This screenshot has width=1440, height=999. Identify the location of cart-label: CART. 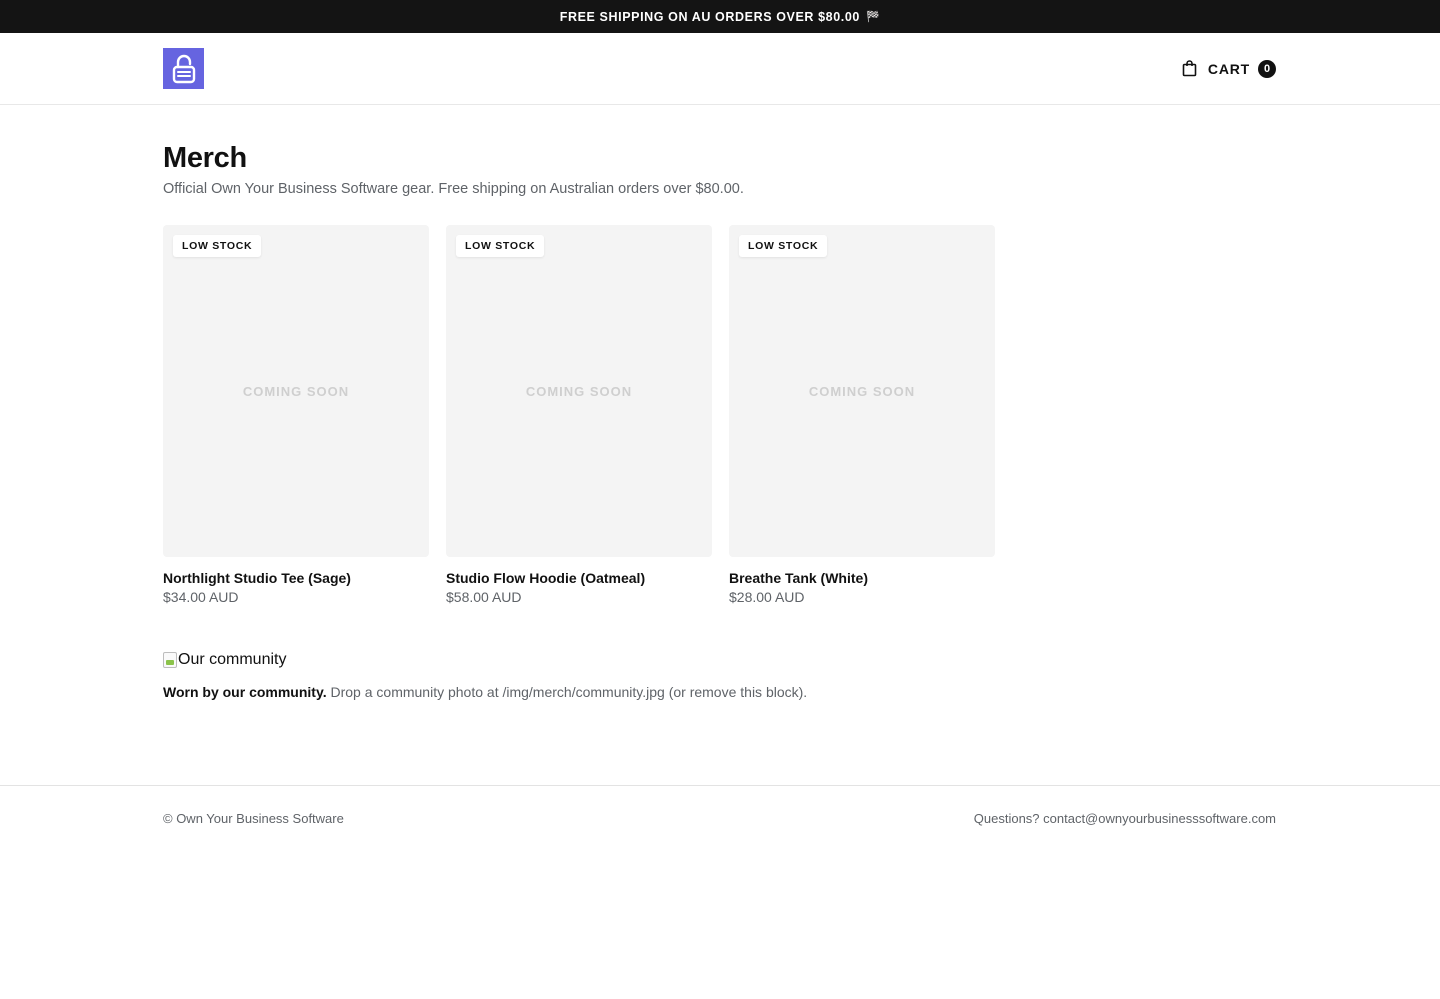
(1228, 68).